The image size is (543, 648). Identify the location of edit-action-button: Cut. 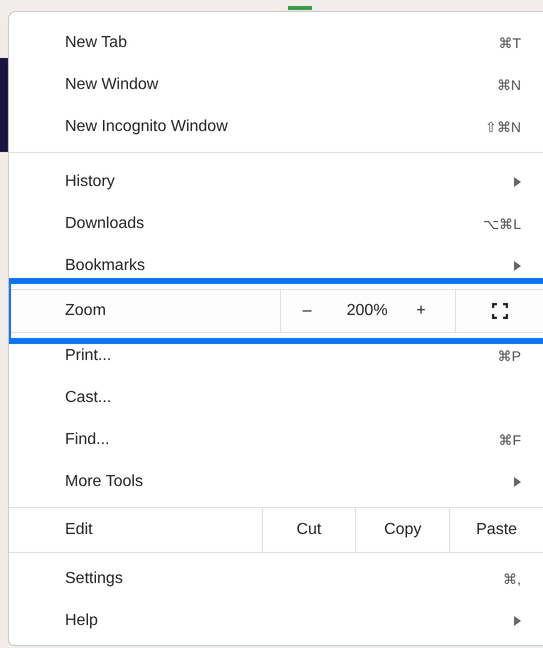
(309, 530).